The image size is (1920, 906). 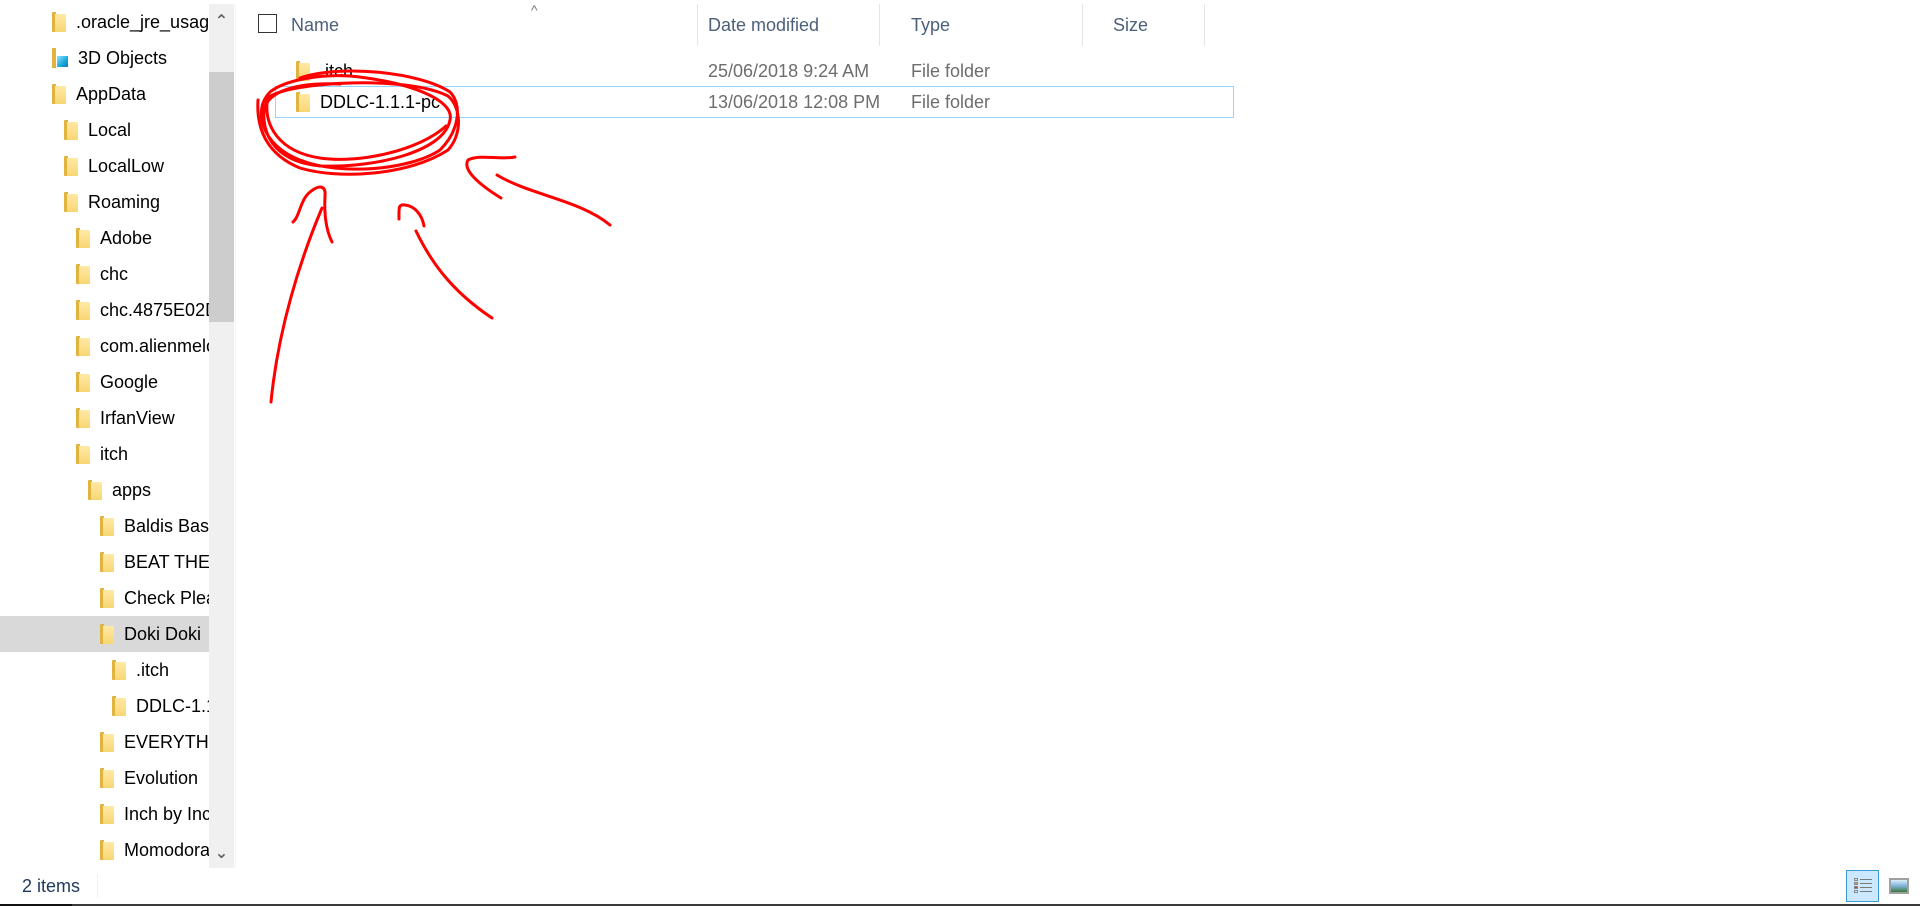 What do you see at coordinates (1862, 886) in the screenshot?
I see `details-view-button` at bounding box center [1862, 886].